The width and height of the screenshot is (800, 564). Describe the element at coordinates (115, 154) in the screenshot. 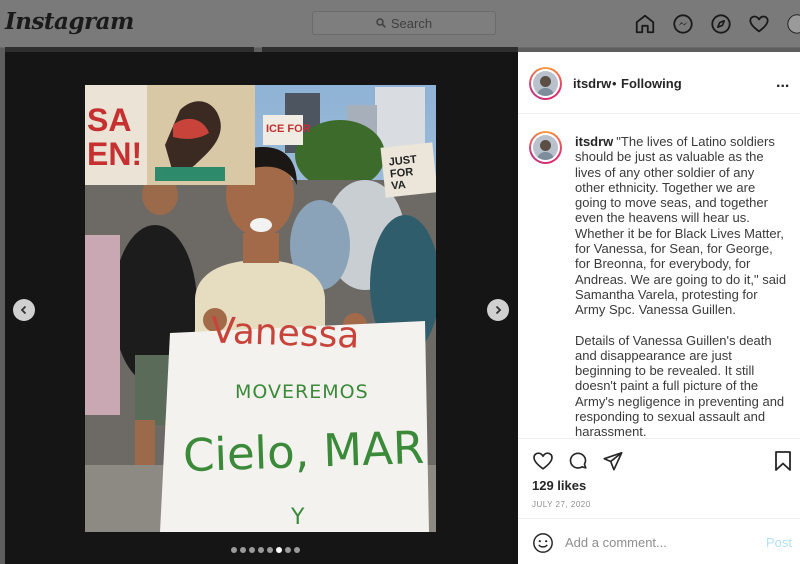

I see `sa-sign-line: EN!` at that location.